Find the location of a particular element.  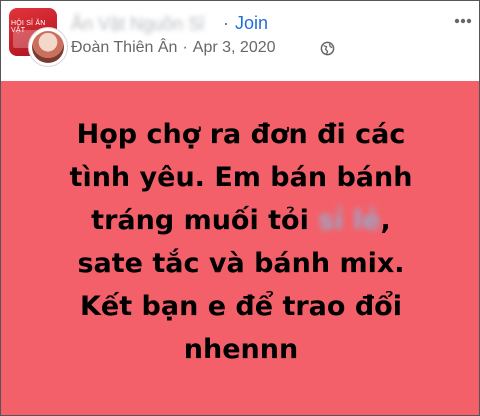

post-line: Họp chợ ra đơn đi các is located at coordinates (241, 134).